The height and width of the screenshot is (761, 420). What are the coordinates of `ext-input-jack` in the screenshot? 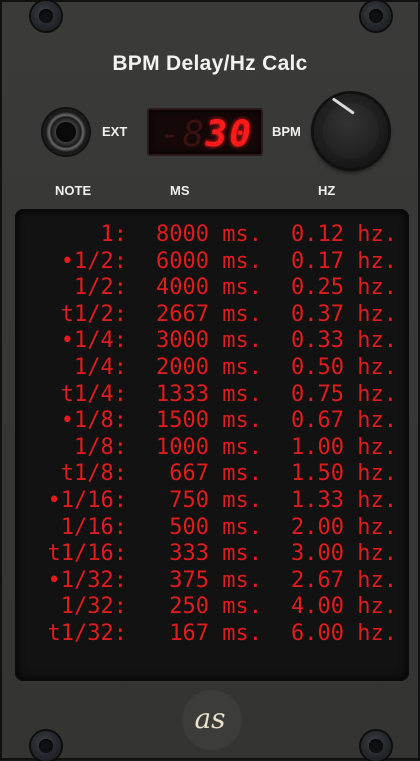 It's located at (66, 132).